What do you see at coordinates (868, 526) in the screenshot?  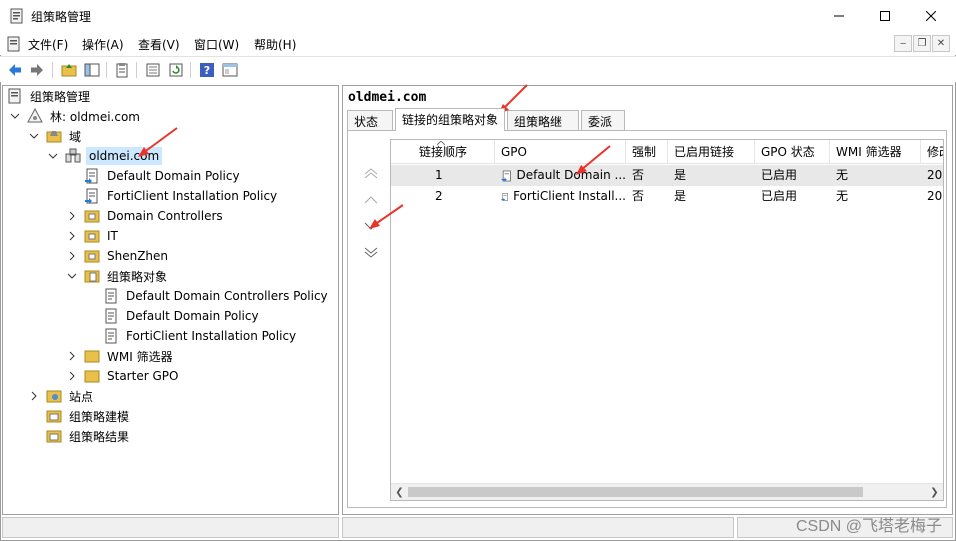 I see `watermark-text: CSDN @飞塔老梅子` at bounding box center [868, 526].